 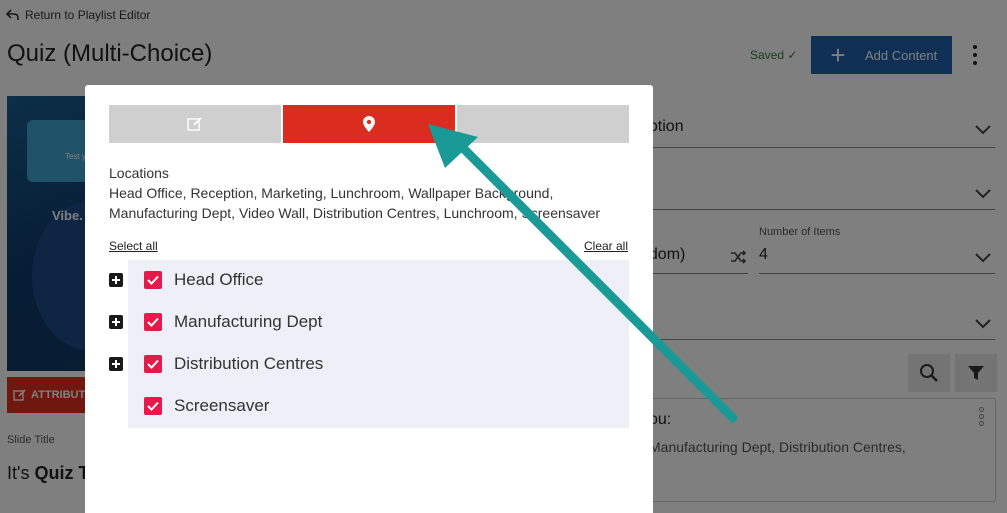 I want to click on modal-tabs, so click(x=369, y=124).